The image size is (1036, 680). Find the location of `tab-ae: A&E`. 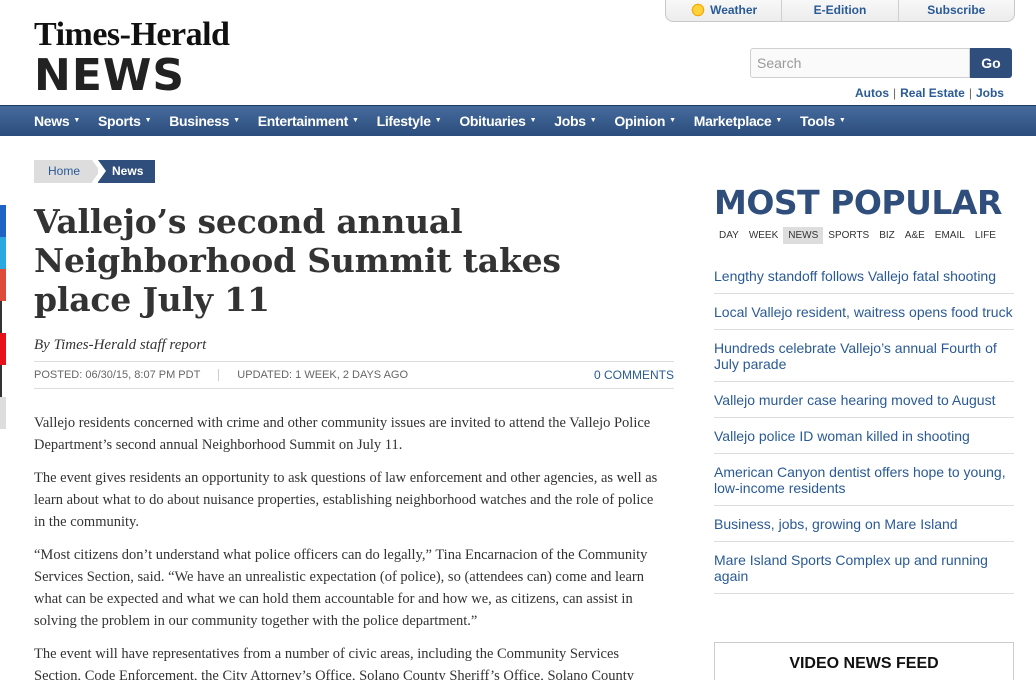

tab-ae: A&E is located at coordinates (915, 235).